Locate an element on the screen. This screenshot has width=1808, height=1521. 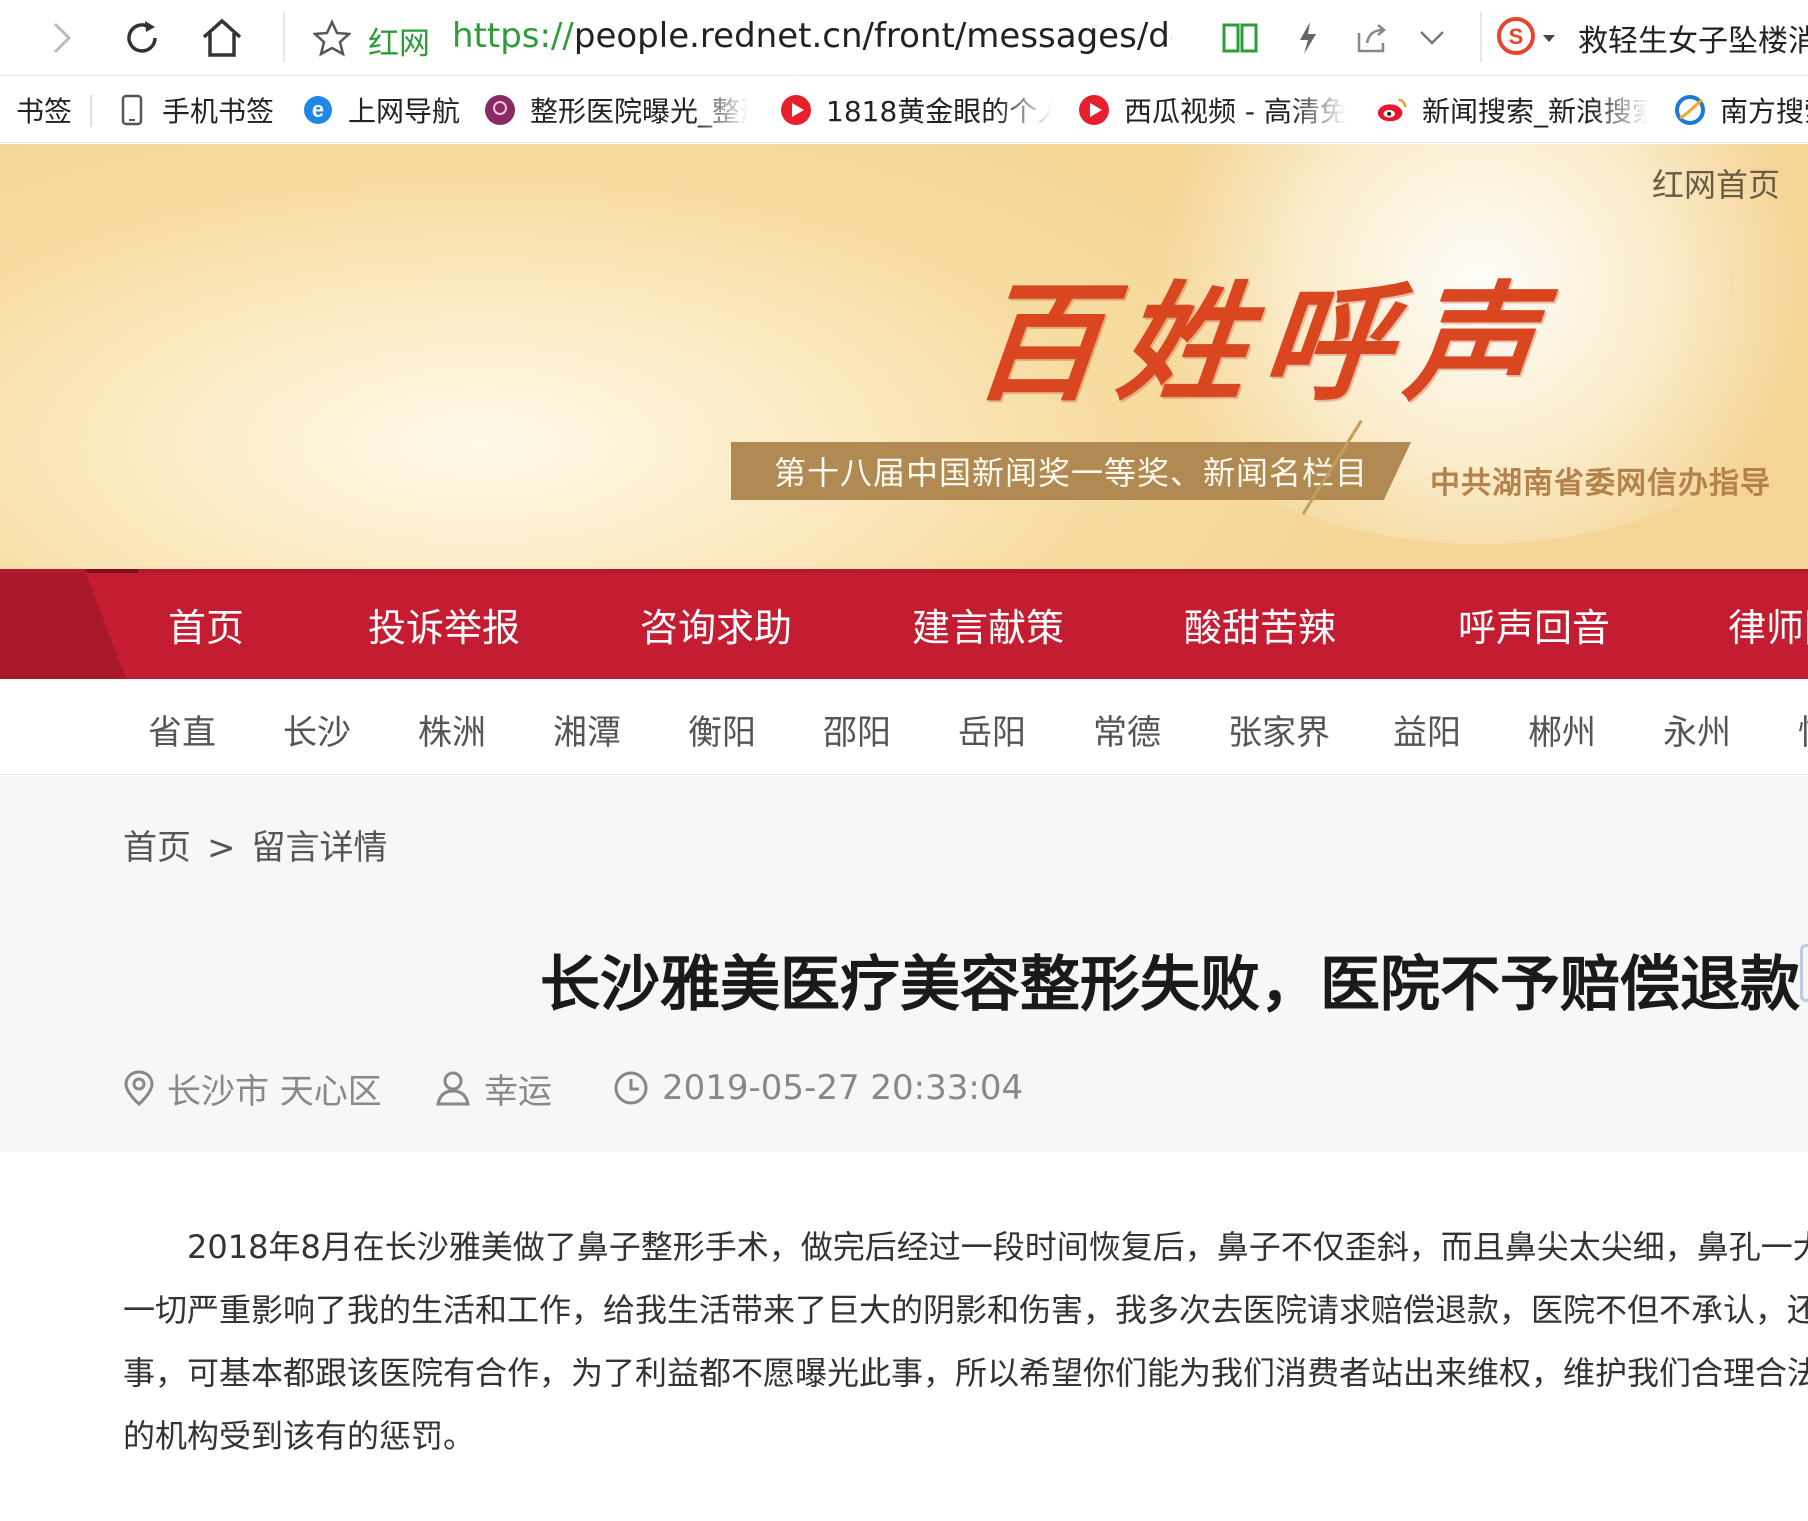
city-item: 岳阳 is located at coordinates (992, 729).